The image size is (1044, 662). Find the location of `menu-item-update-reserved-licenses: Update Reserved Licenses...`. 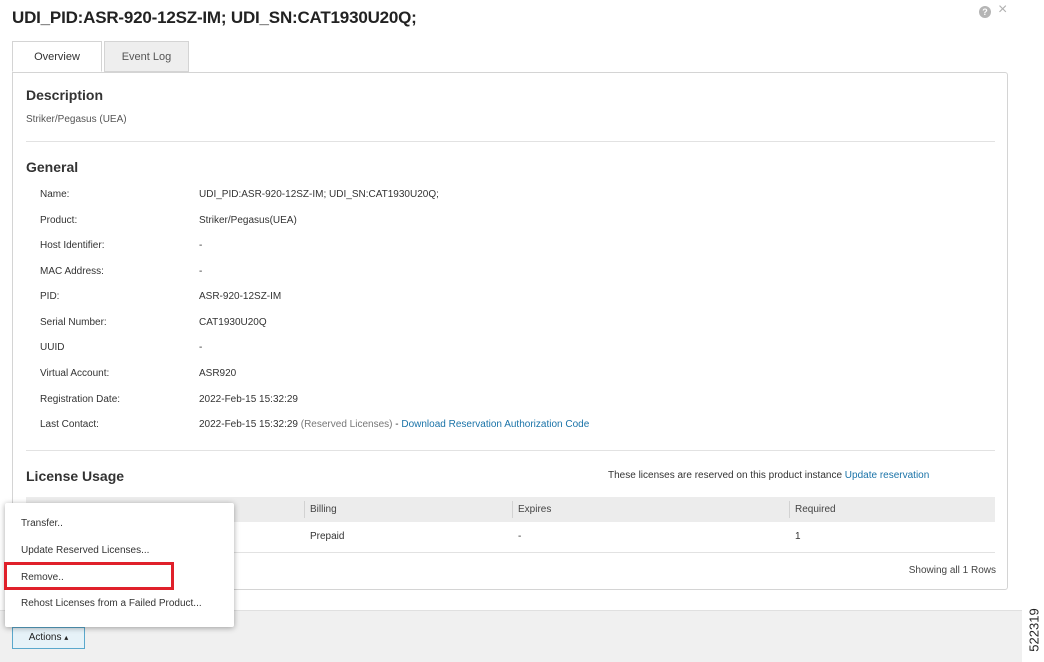

menu-item-update-reserved-licenses: Update Reserved Licenses... is located at coordinates (85, 550).